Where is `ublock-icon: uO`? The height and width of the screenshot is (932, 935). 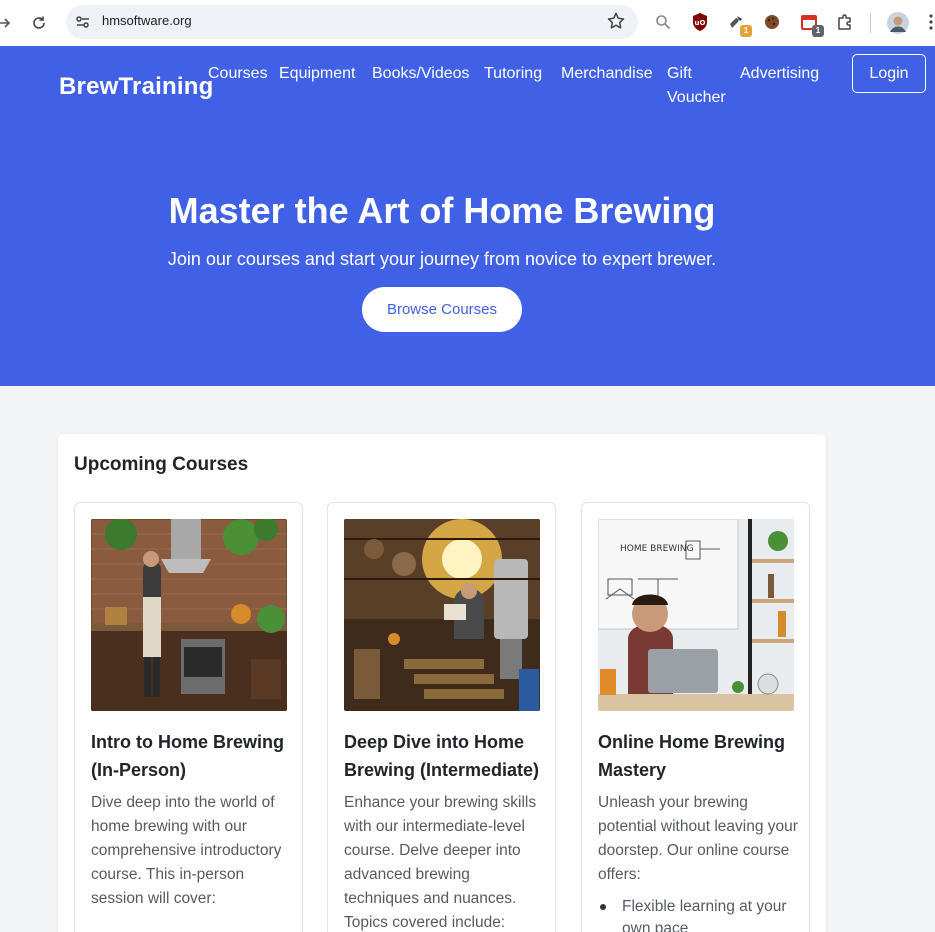
ublock-icon: uO is located at coordinates (700, 22).